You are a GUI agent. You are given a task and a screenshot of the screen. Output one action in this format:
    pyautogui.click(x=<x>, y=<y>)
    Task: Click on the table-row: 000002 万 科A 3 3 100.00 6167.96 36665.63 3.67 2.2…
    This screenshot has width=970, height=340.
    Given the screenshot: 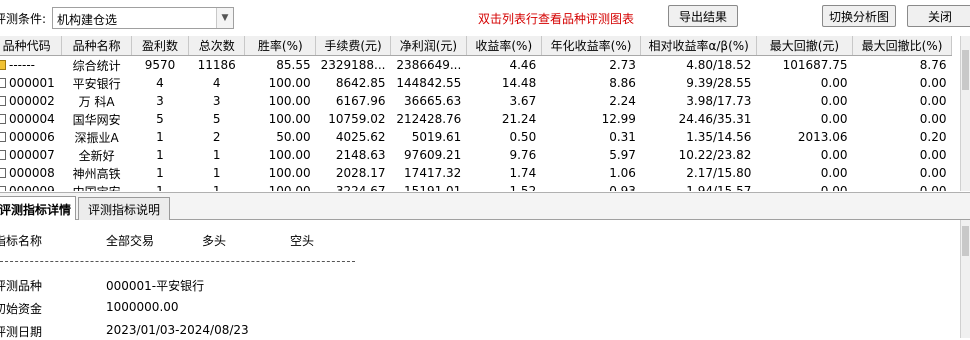 What is the action you would take?
    pyautogui.click(x=476, y=101)
    